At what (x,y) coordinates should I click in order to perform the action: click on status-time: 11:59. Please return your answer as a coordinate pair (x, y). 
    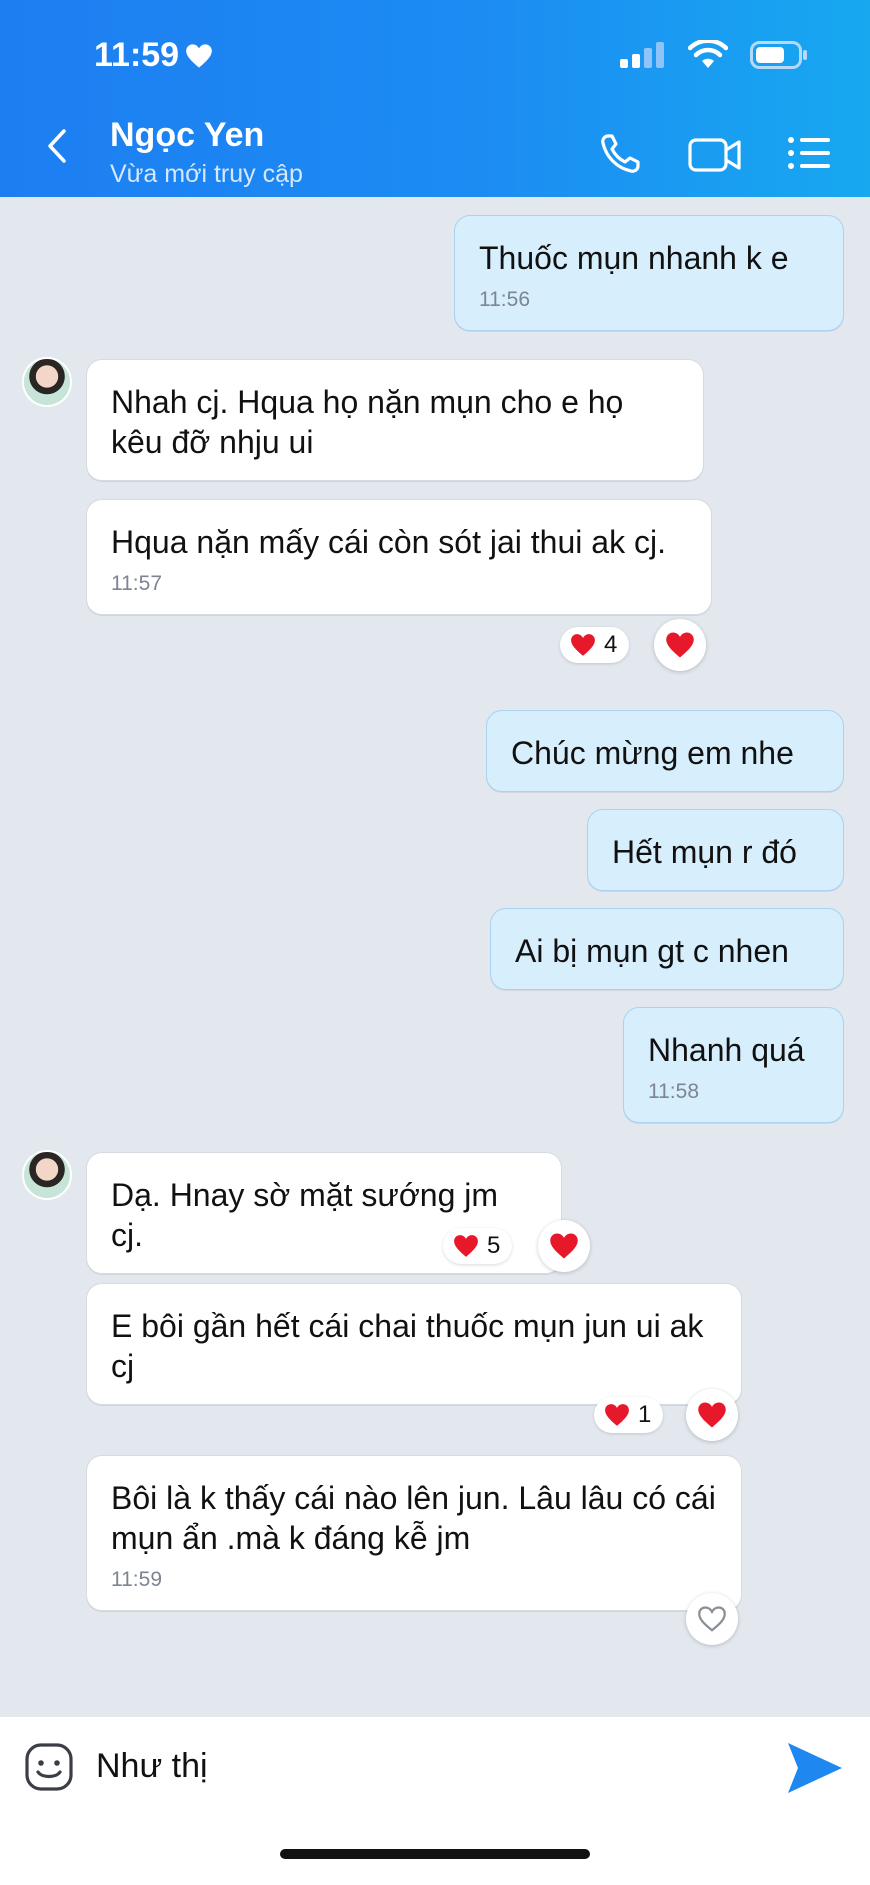
    Looking at the image, I should click on (153, 55).